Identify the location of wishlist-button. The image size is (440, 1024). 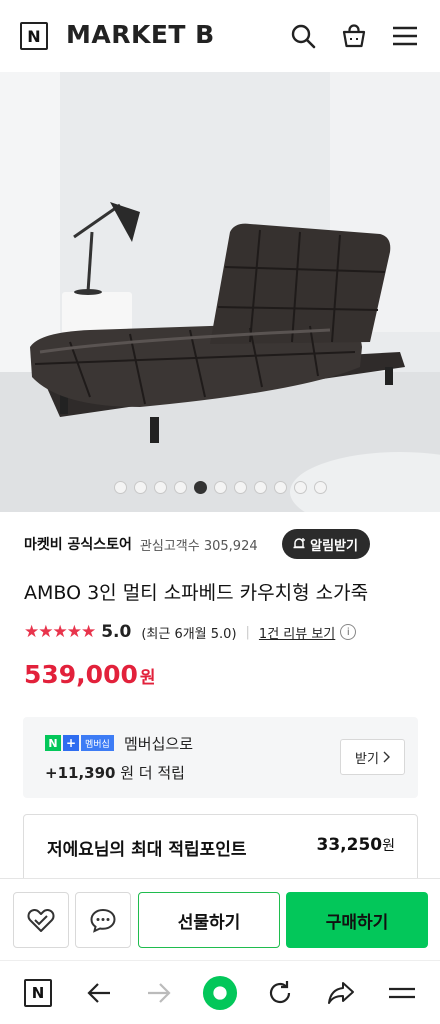
(41, 920).